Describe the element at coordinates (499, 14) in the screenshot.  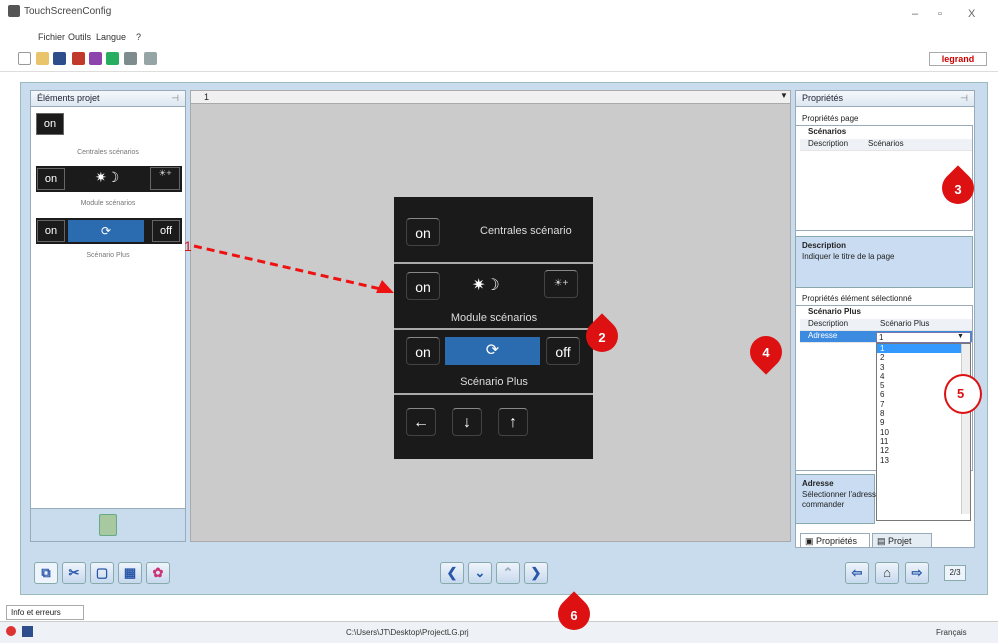
I see `title-bar` at that location.